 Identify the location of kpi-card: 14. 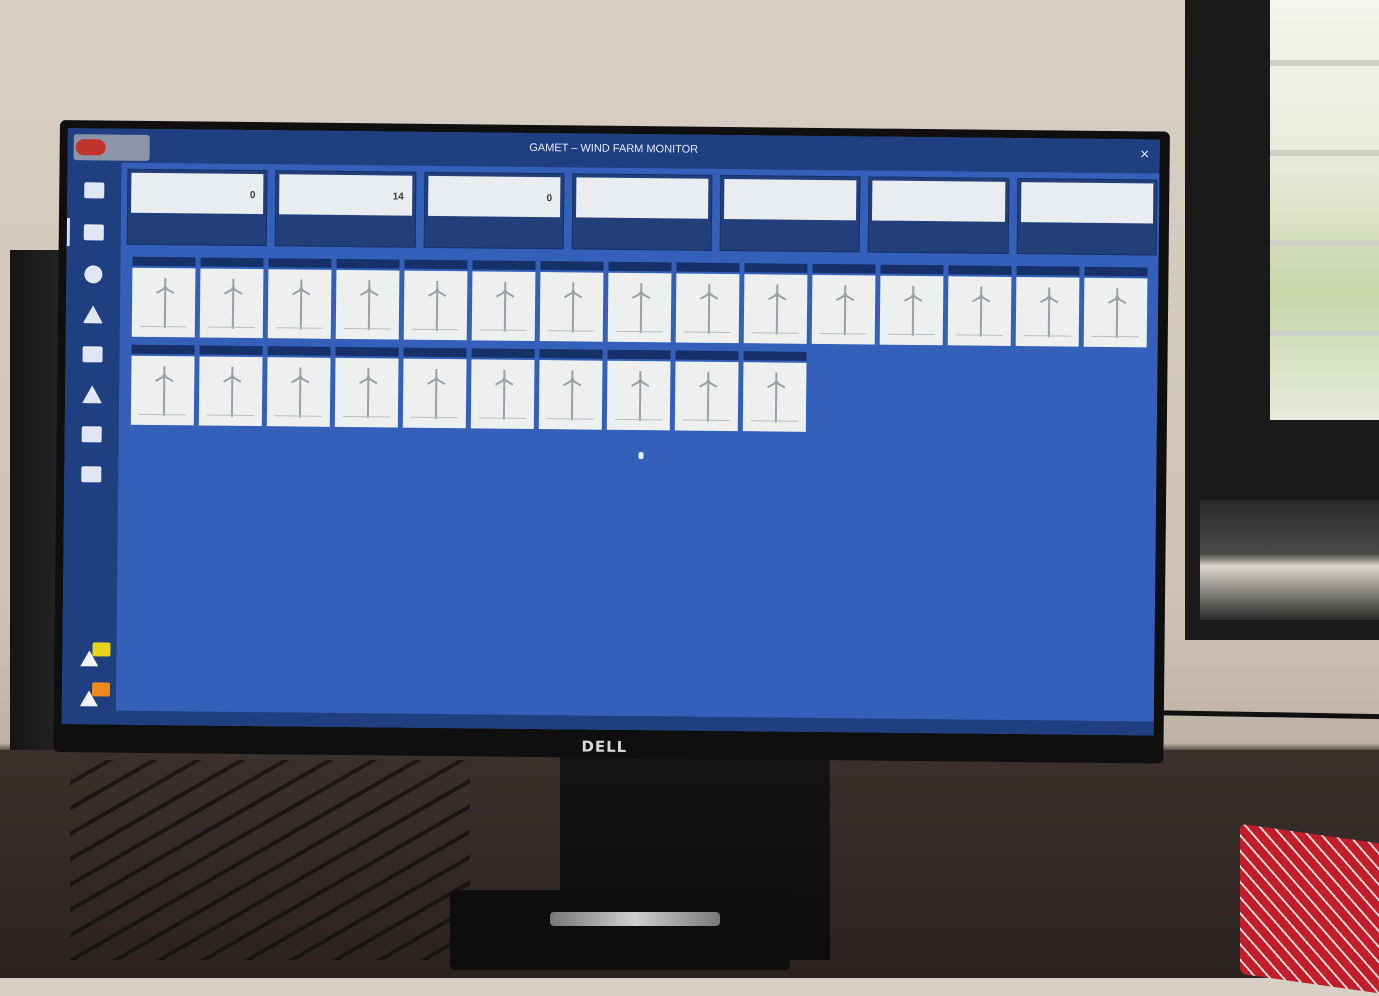
(345, 209).